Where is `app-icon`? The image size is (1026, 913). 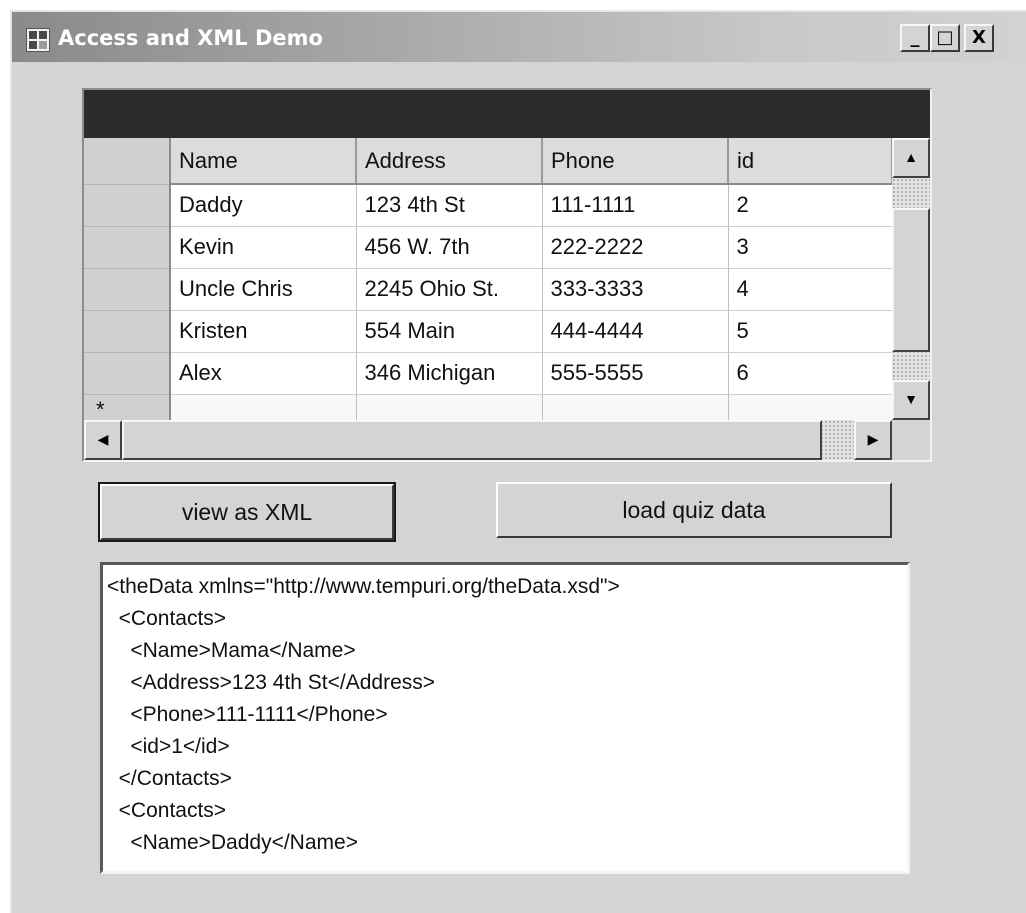
app-icon is located at coordinates (38, 40).